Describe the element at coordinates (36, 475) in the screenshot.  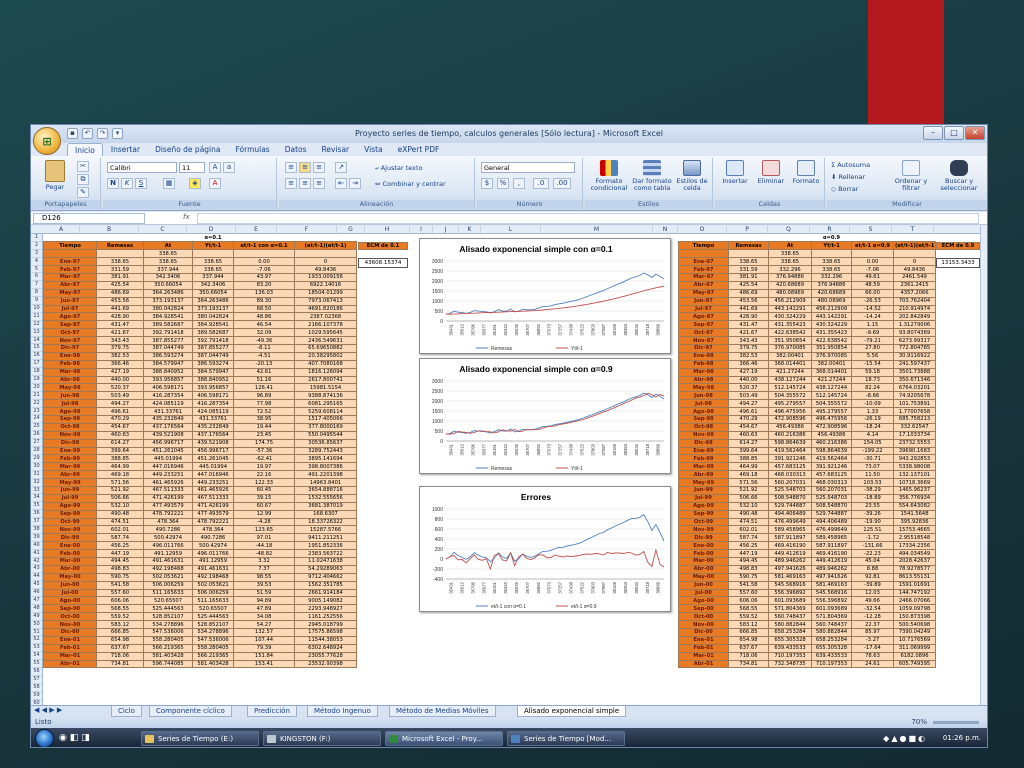
I see `row-number: 31` at that location.